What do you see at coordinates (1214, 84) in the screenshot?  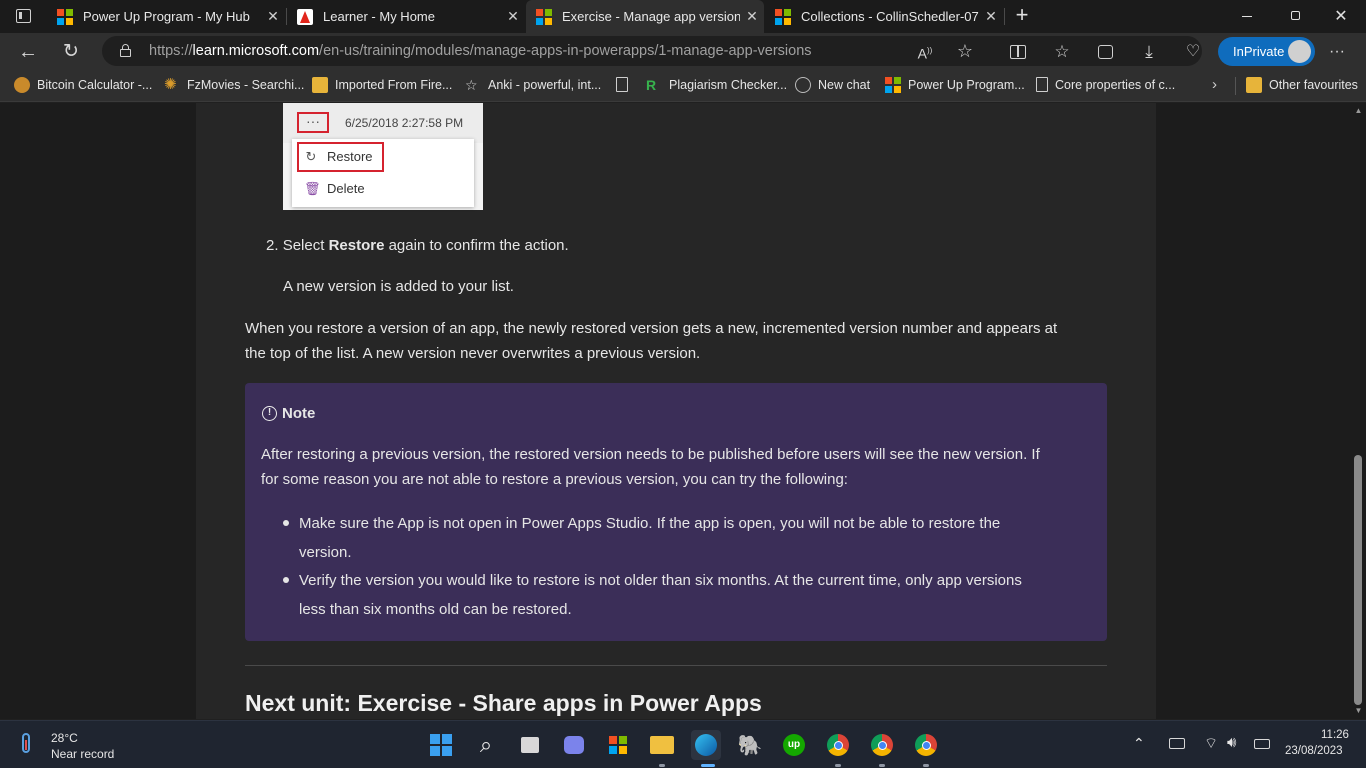 I see `chevron-right-icon: ›` at bounding box center [1214, 84].